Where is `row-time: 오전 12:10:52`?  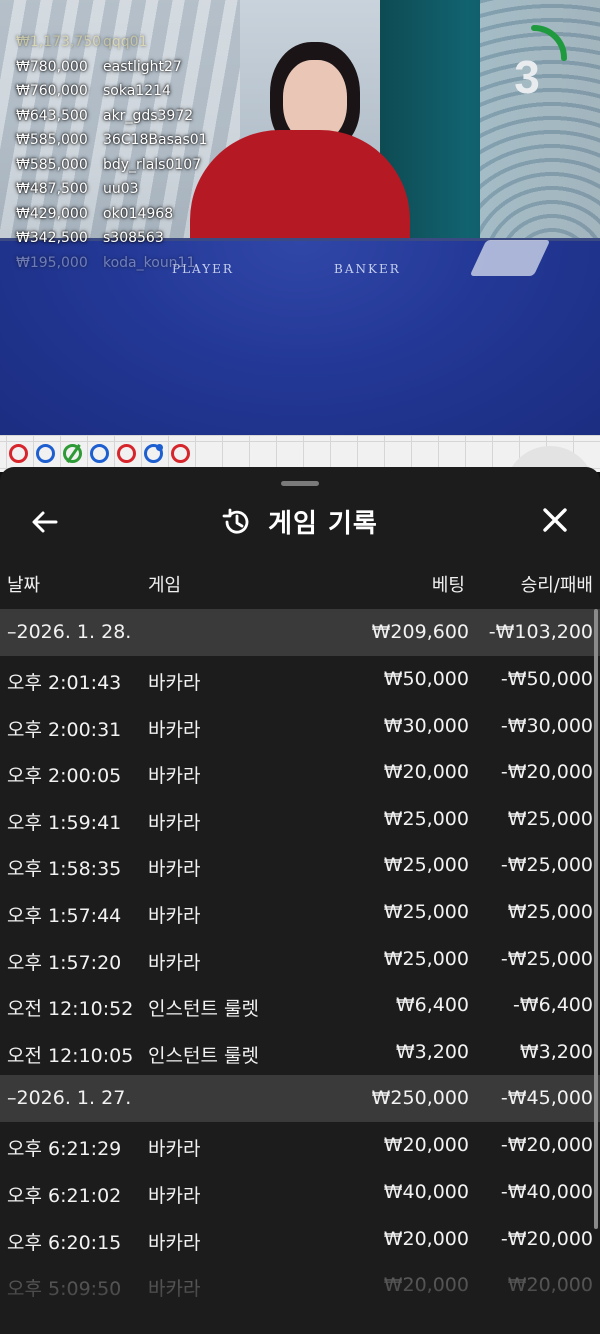
row-time: 오전 12:10:52 is located at coordinates (70, 1009).